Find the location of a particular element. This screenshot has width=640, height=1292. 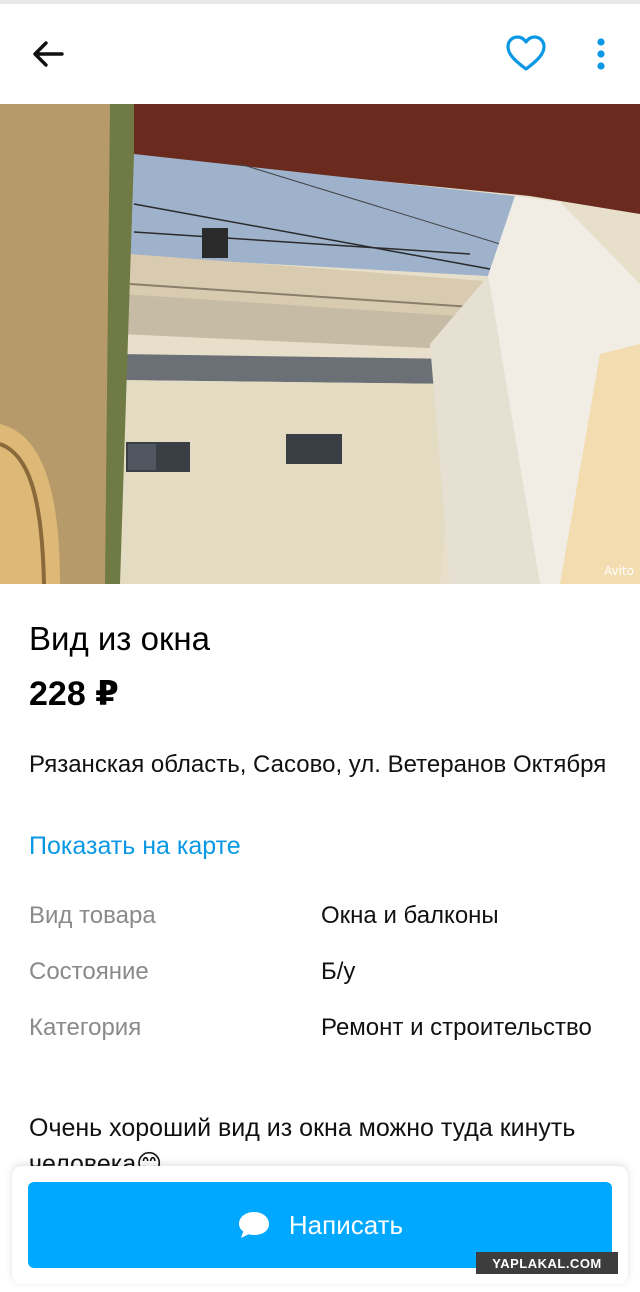

param-label-condition: Состояние is located at coordinates (89, 971).